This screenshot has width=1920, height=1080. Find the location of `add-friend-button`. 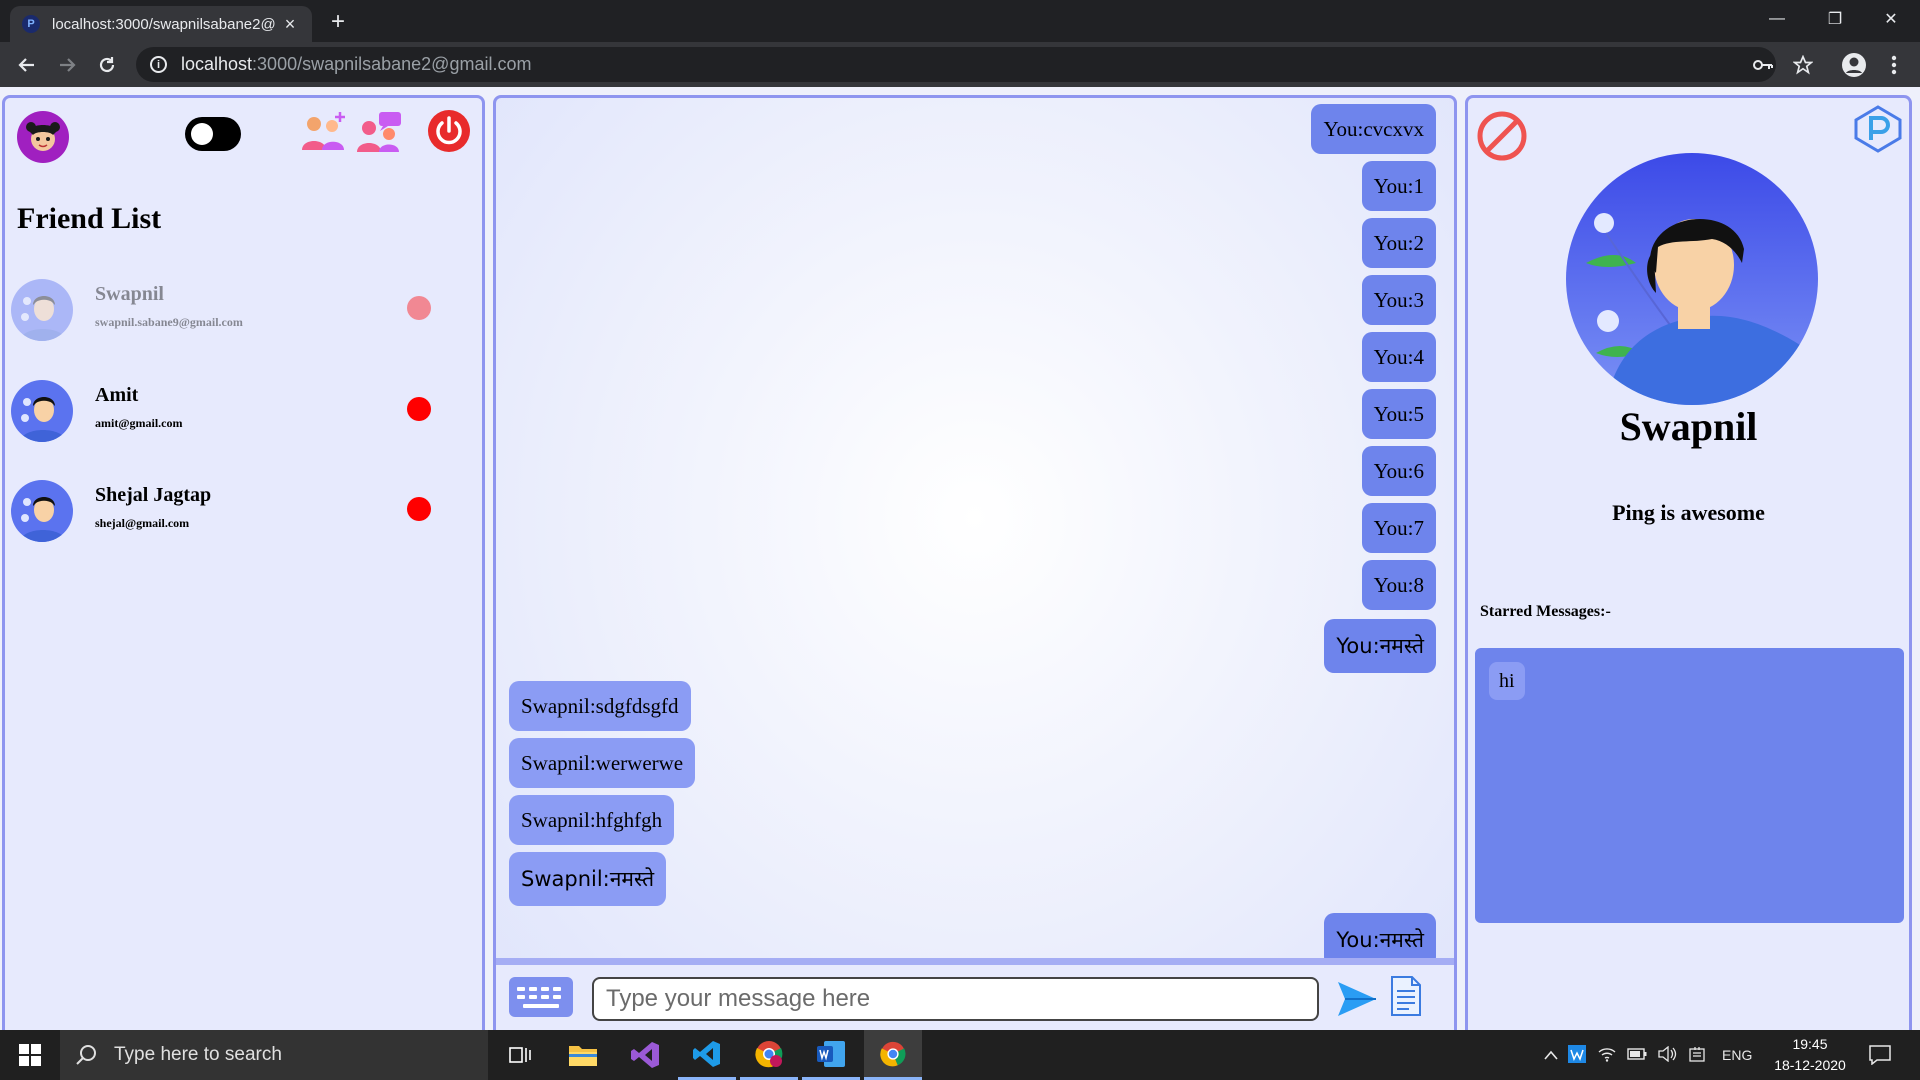

add-friend-button is located at coordinates (324, 133).